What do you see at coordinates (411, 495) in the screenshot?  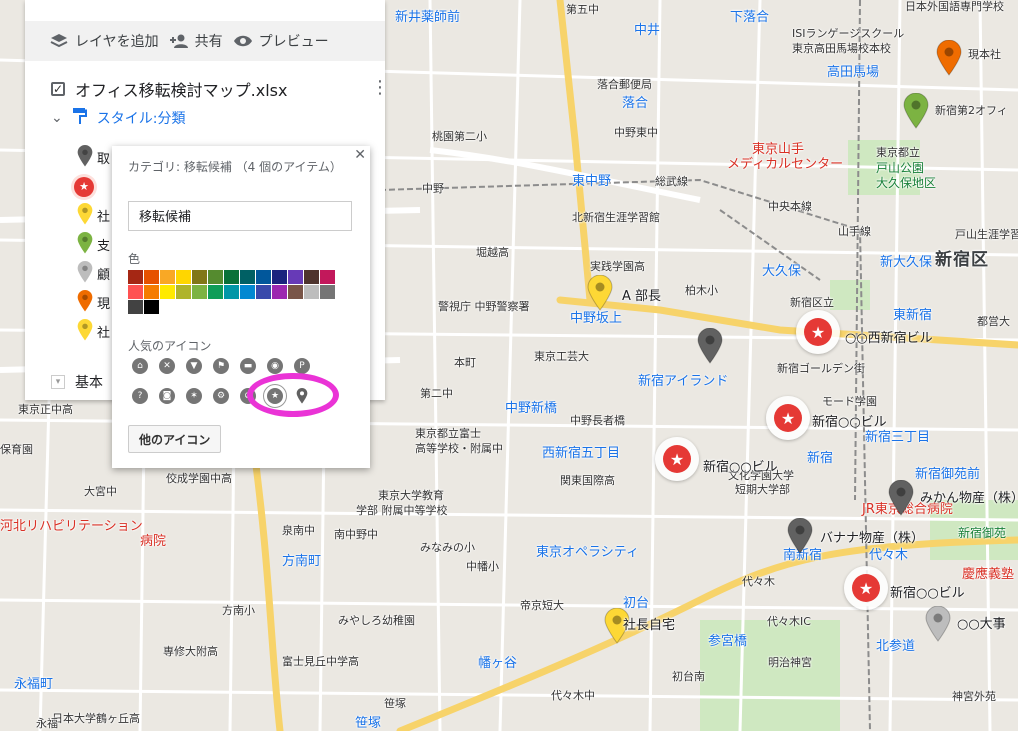 I see `map-label: 東京大学教育` at bounding box center [411, 495].